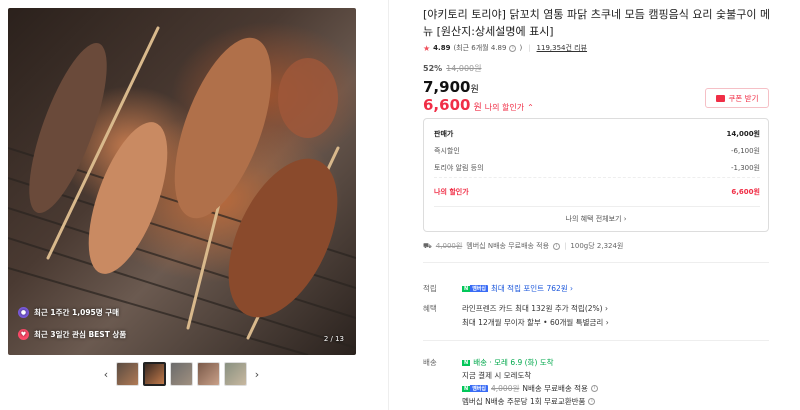  I want to click on heart-icon: ♥, so click(23, 334).